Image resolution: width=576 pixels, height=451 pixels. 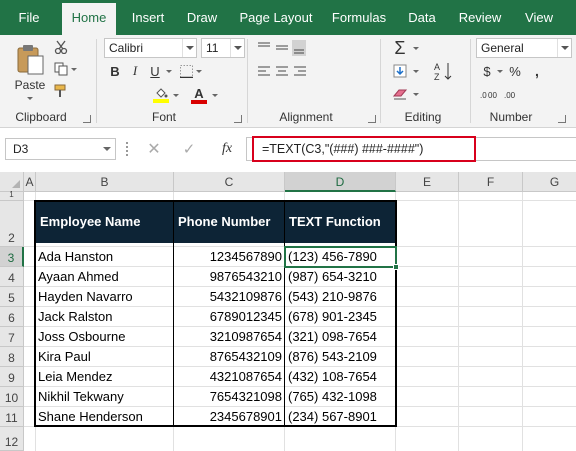 I want to click on tab-home: Home, so click(x=89, y=19).